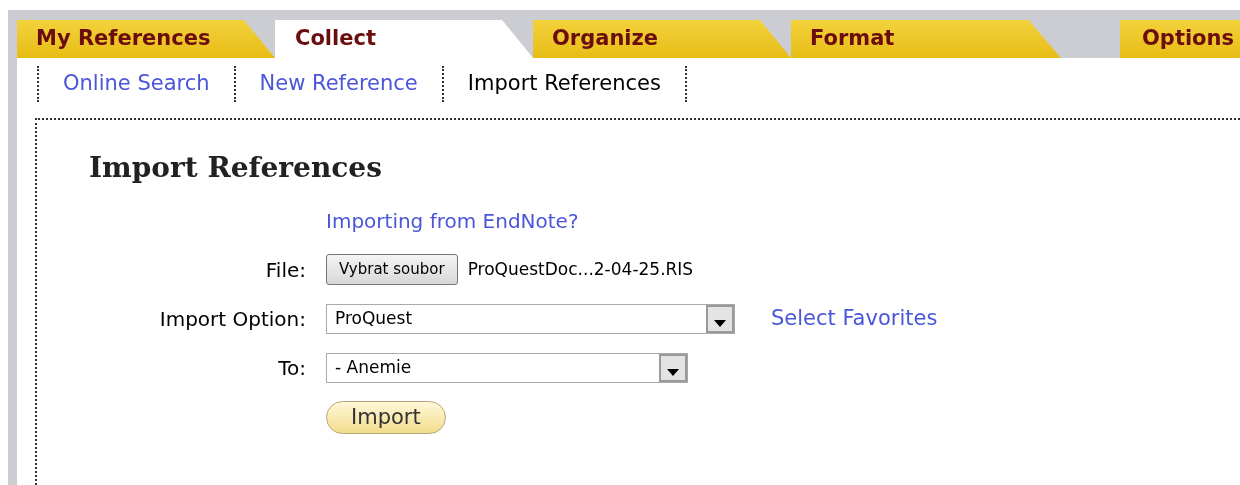 Image resolution: width=1240 pixels, height=485 pixels. Describe the element at coordinates (232, 319) in the screenshot. I see `import-option-label: Import Option:` at that location.